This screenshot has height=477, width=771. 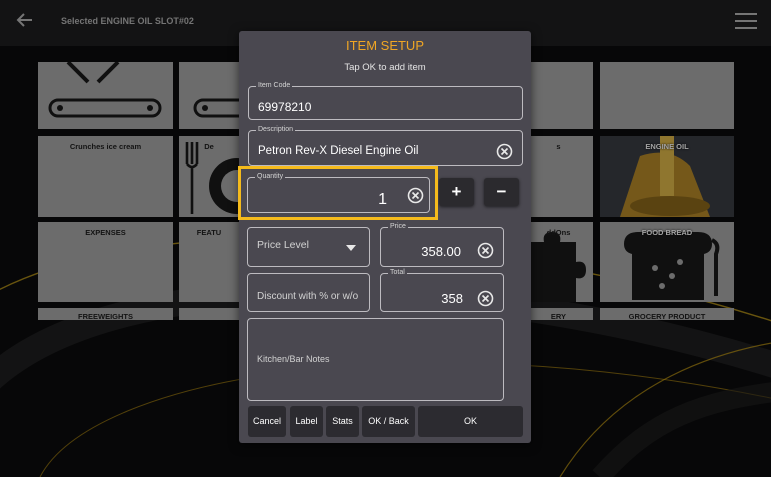 What do you see at coordinates (382, 199) in the screenshot?
I see `quantity-value: 1` at bounding box center [382, 199].